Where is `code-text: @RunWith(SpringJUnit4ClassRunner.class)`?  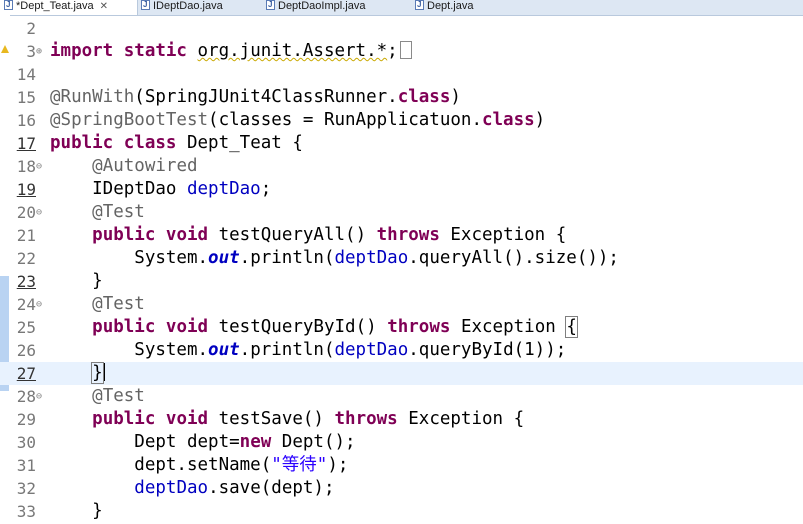 code-text: @RunWith(SpringJUnit4ClassRunner.class) is located at coordinates (255, 97).